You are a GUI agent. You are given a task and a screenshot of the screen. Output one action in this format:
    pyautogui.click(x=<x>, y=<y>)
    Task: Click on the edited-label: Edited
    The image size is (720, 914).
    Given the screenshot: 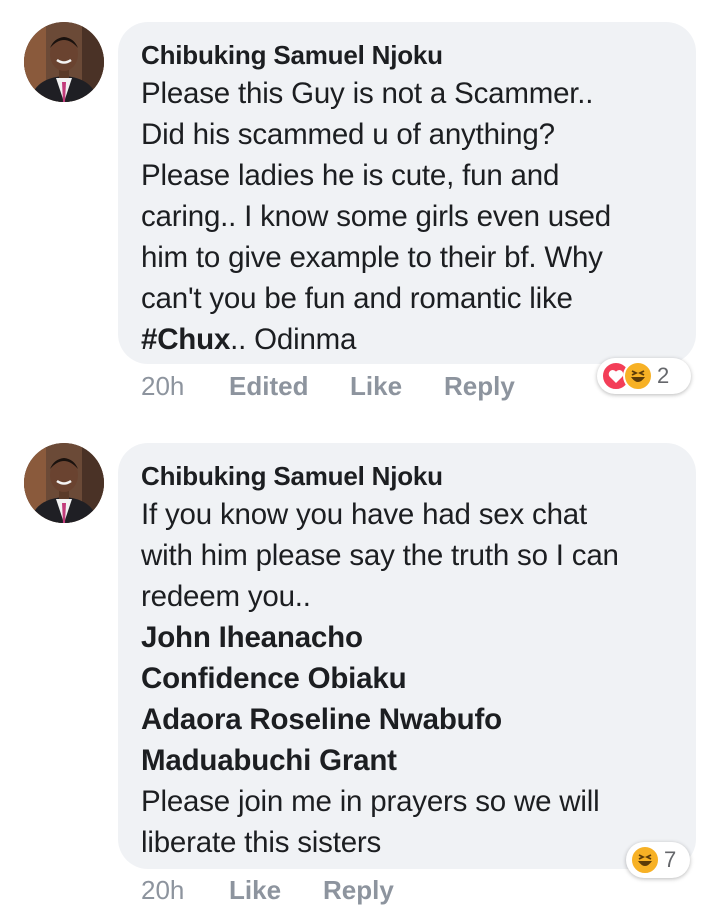 What is the action you would take?
    pyautogui.click(x=268, y=386)
    